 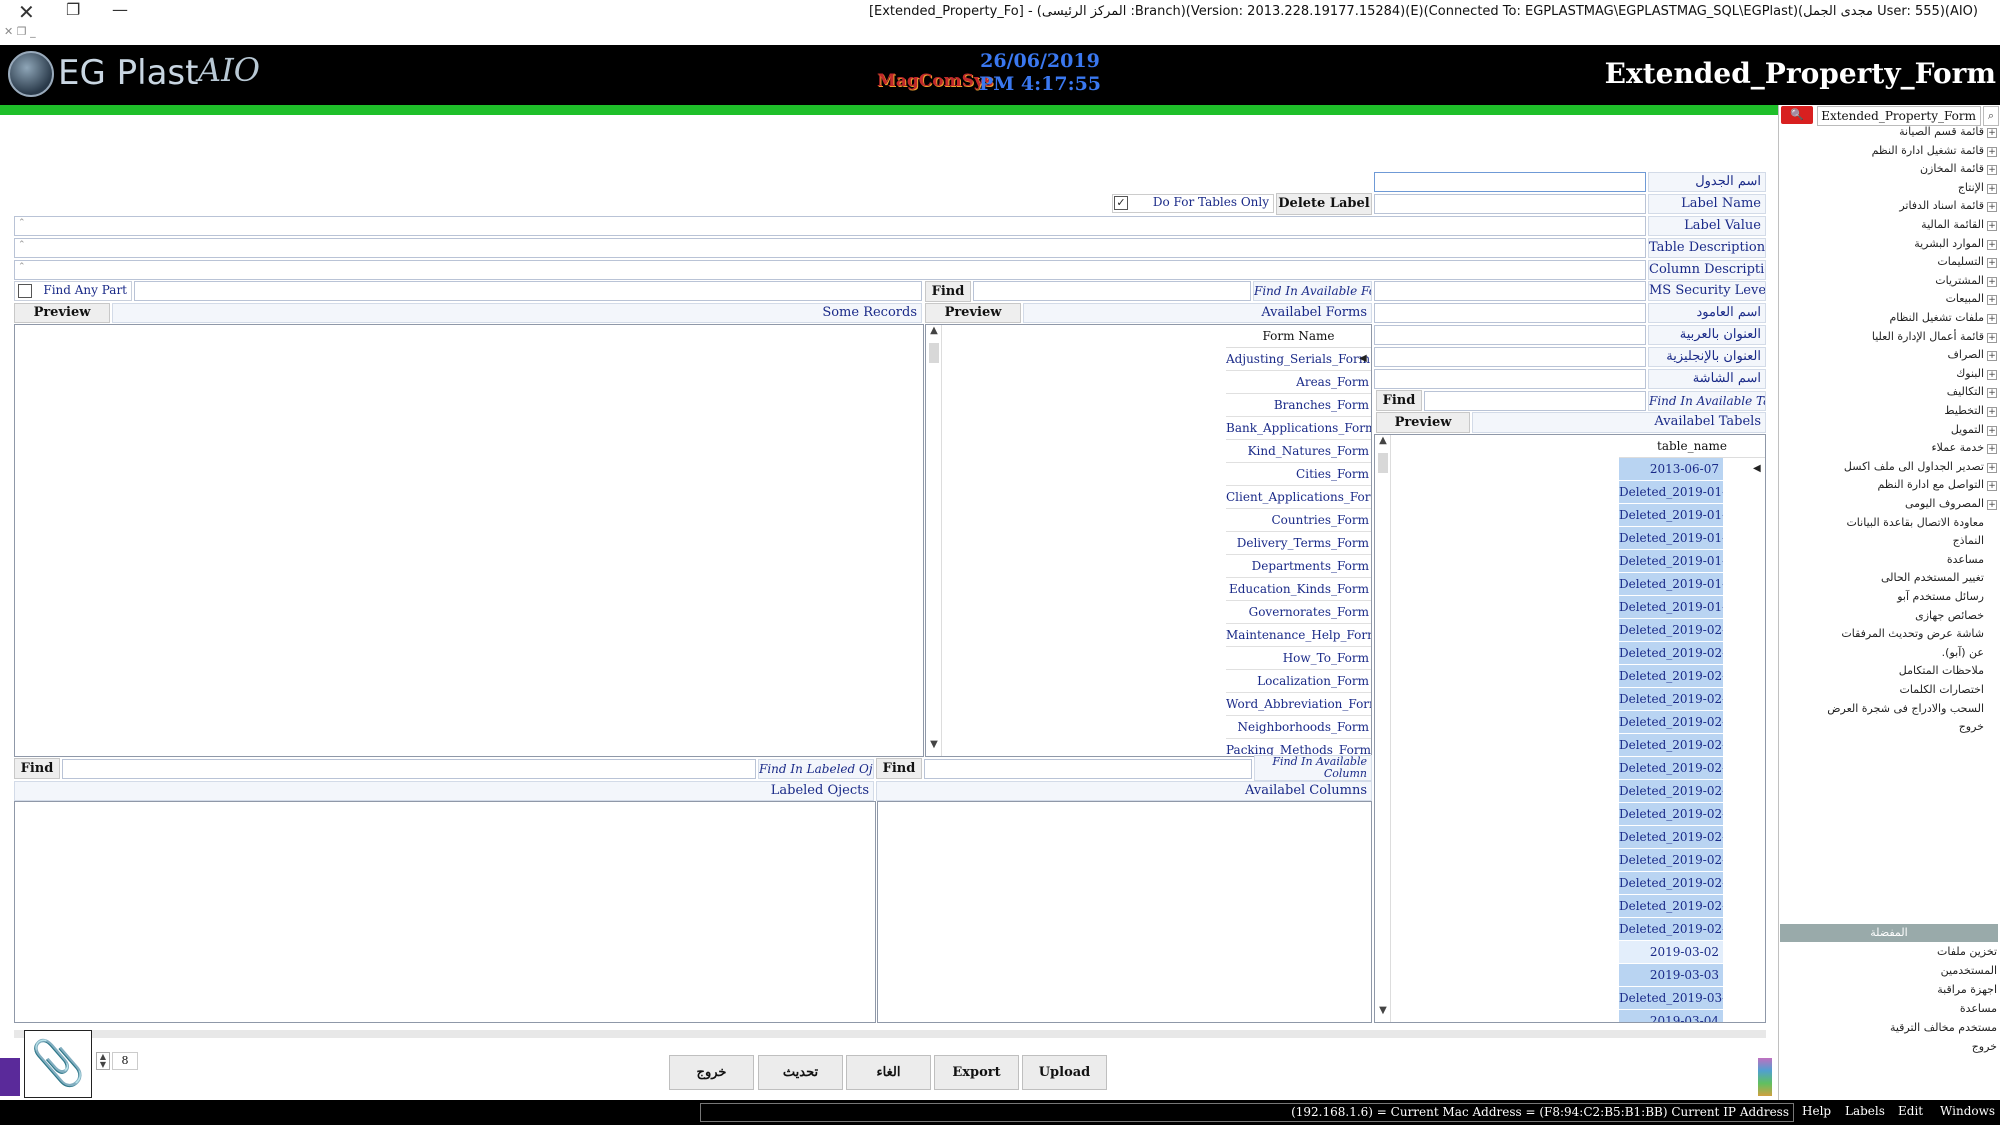 What do you see at coordinates (1298, 382) in the screenshot?
I see `form-row: Areas_Form` at bounding box center [1298, 382].